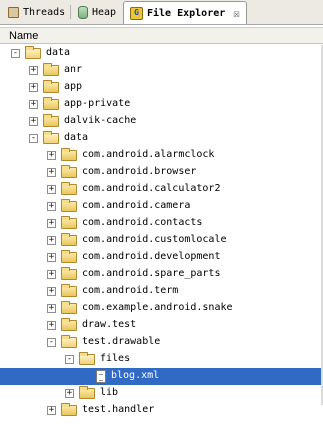 This screenshot has width=323, height=425. Describe the element at coordinates (73, 86) in the screenshot. I see `tree-item-label: app` at that location.